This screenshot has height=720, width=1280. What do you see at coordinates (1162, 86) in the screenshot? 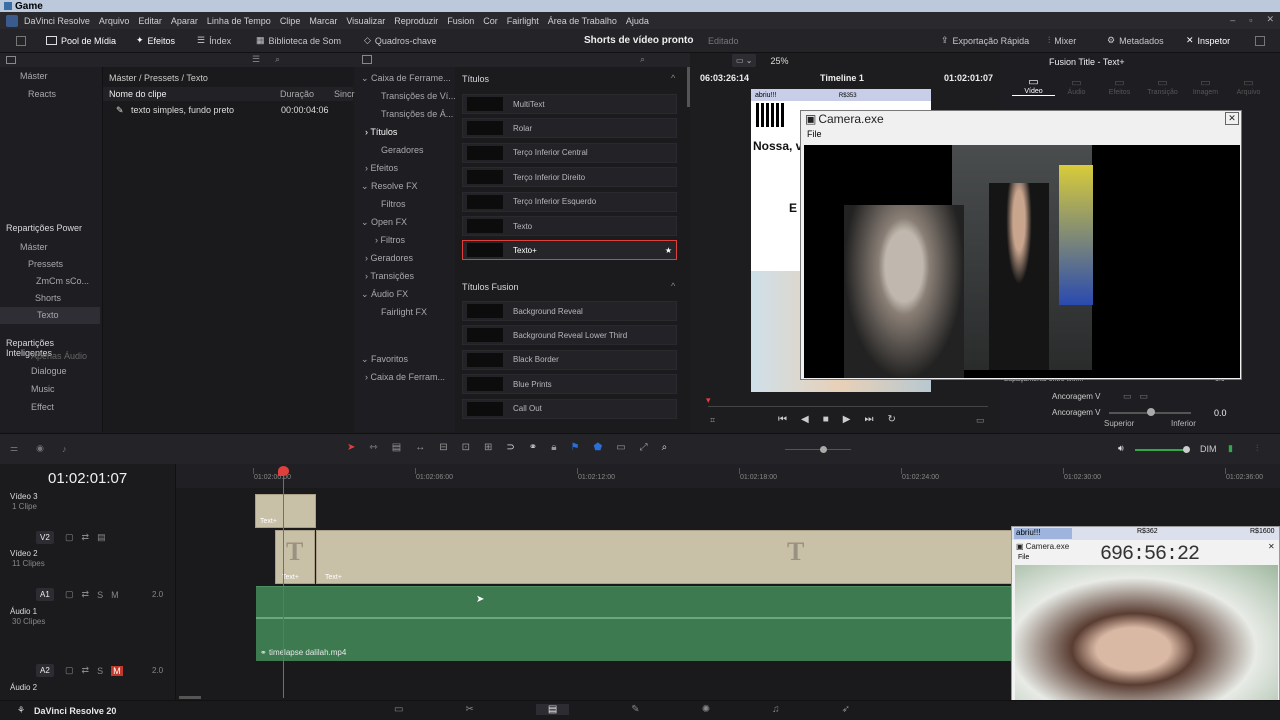
I see `inspector-tab-3: ▭ Transição` at bounding box center [1162, 86].